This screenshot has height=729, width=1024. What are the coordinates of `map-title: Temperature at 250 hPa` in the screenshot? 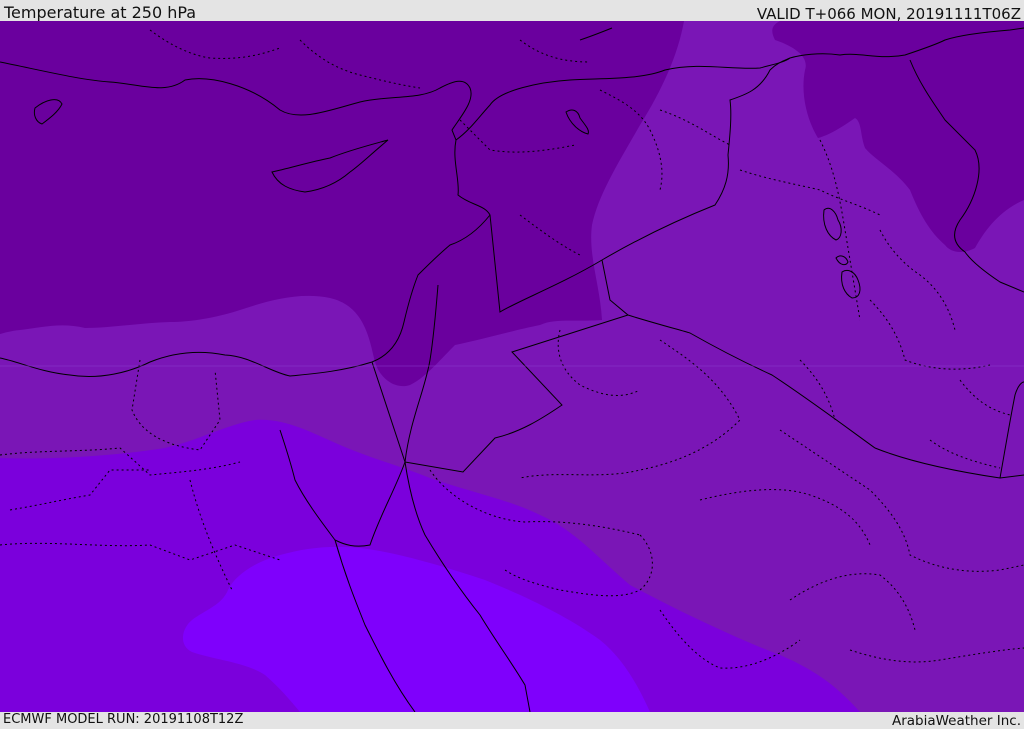 It's located at (100, 12).